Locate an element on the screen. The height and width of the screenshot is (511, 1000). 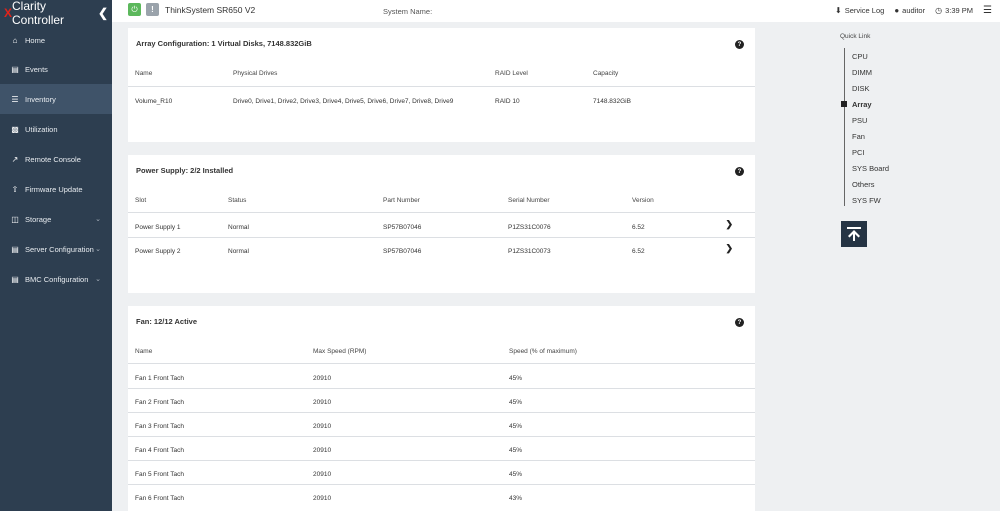
power-title: Power Supply: 2/2 Installed is located at coordinates (185, 170).